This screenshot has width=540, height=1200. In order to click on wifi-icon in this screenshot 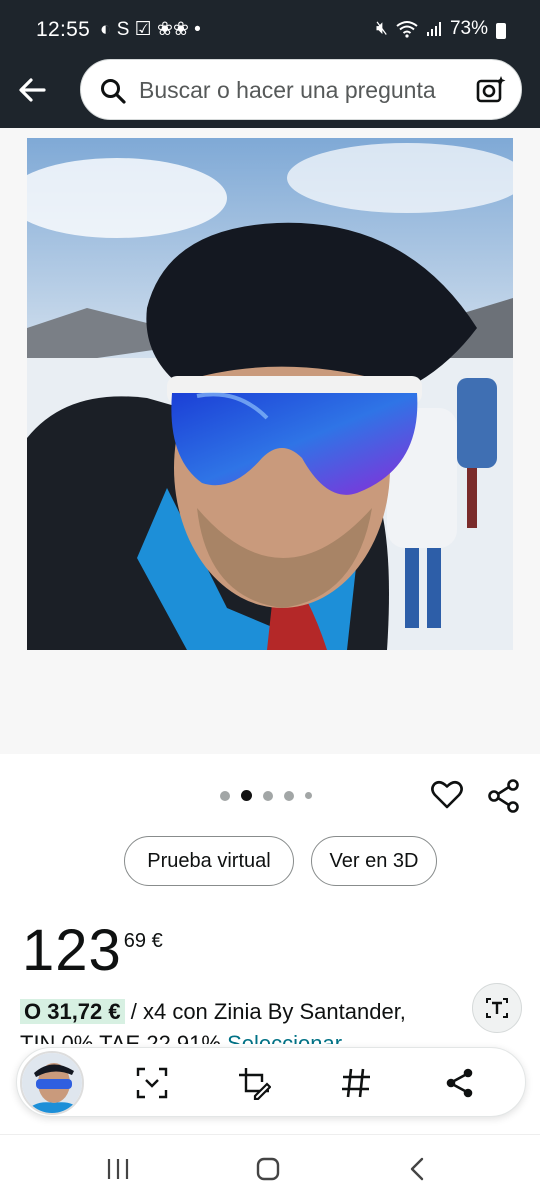, I will do `click(407, 29)`.